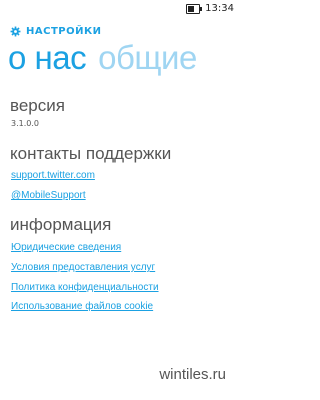 This screenshot has height=400, width=320. I want to click on app-header: НАСТРОЙКИ, so click(56, 31).